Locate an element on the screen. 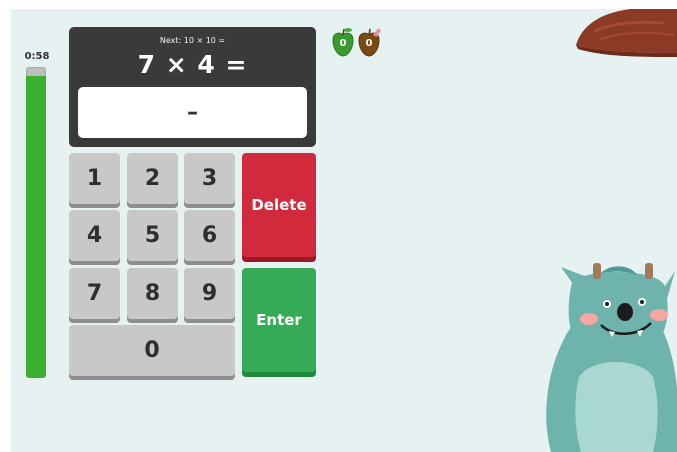 Image resolution: width=677 pixels, height=452 pixels. monster-character is located at coordinates (611, 357).